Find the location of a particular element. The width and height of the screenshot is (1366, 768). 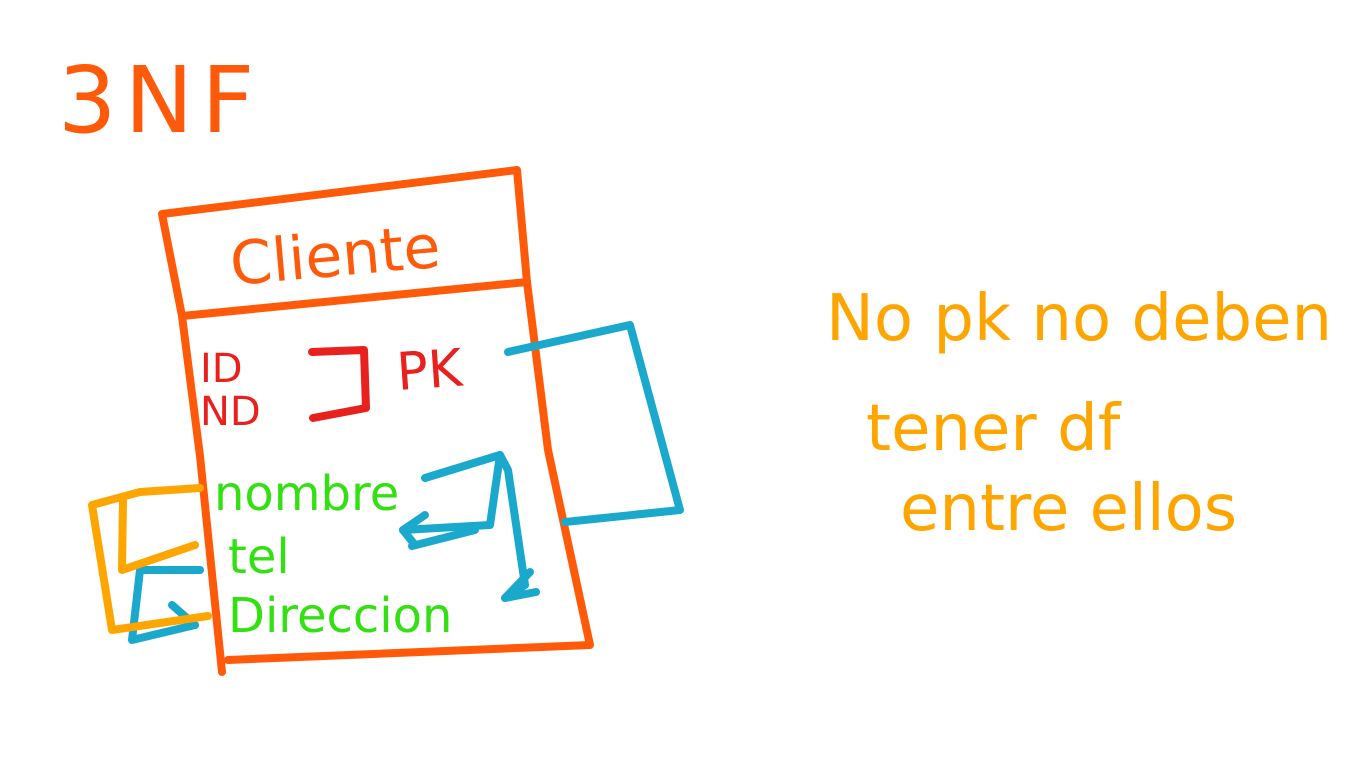

transitive-dependency-mark is located at coordinates (150, 559).